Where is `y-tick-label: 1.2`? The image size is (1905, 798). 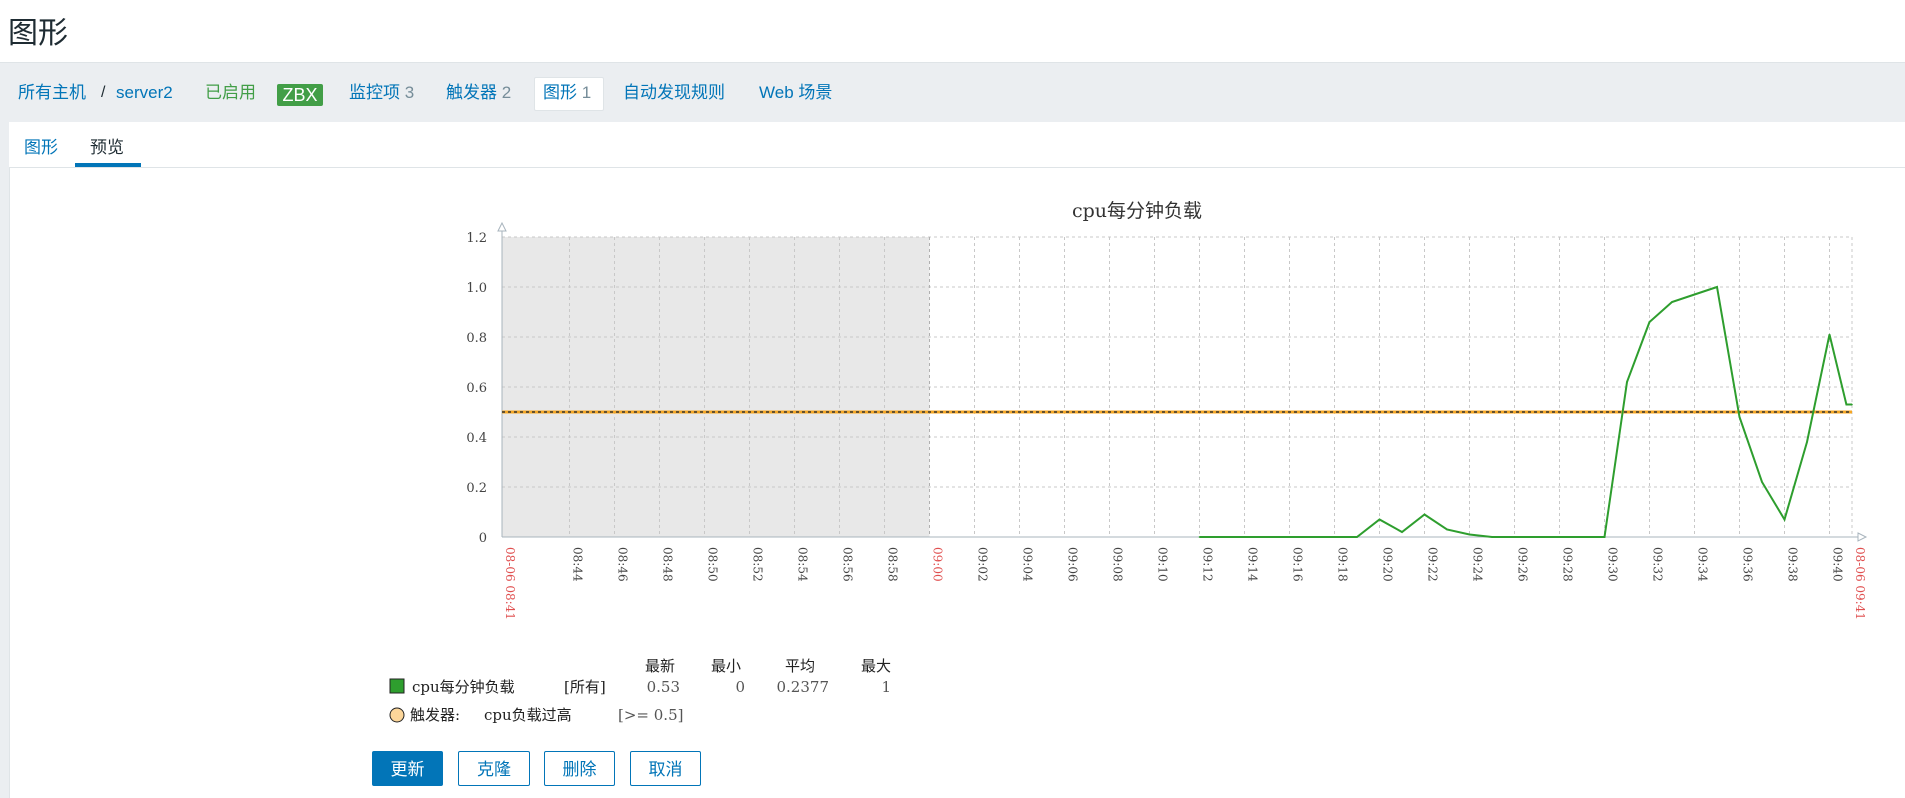 y-tick-label: 1.2 is located at coordinates (476, 238).